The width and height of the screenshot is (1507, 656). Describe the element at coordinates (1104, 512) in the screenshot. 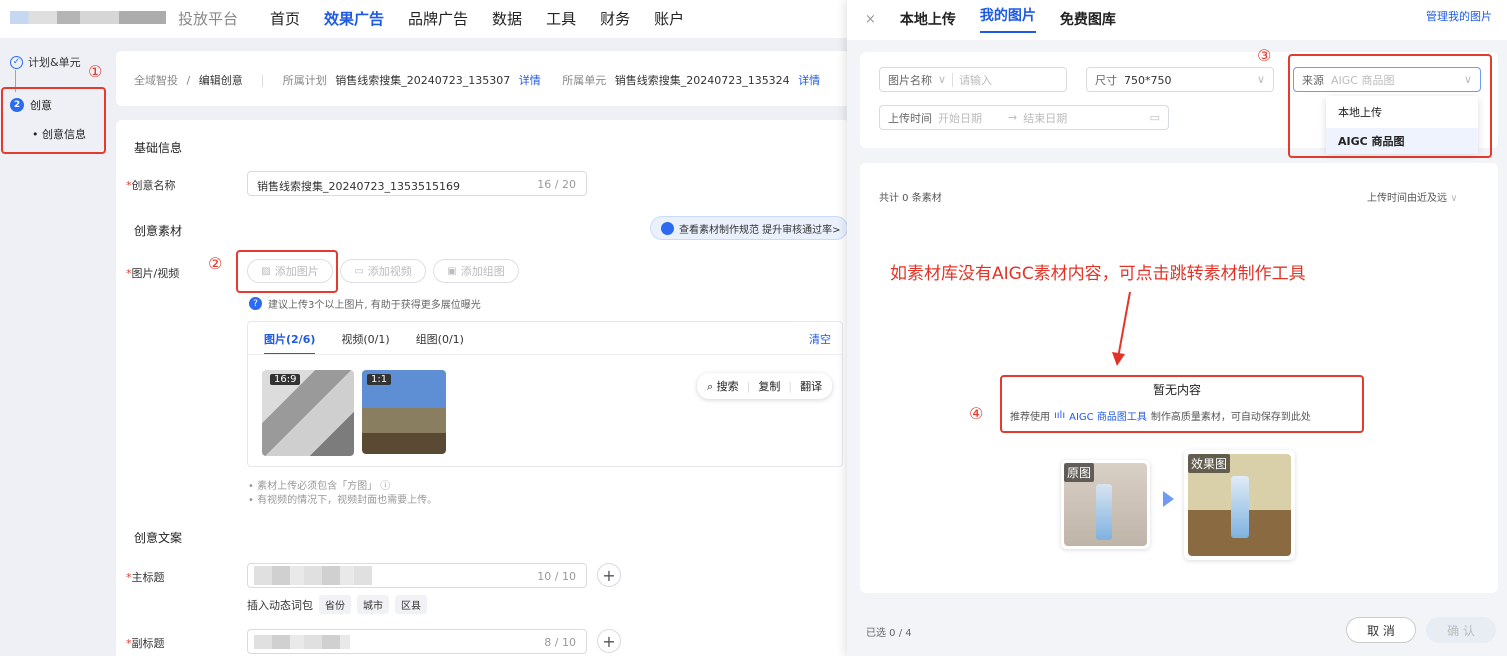

I see `product-bottle-icon` at that location.